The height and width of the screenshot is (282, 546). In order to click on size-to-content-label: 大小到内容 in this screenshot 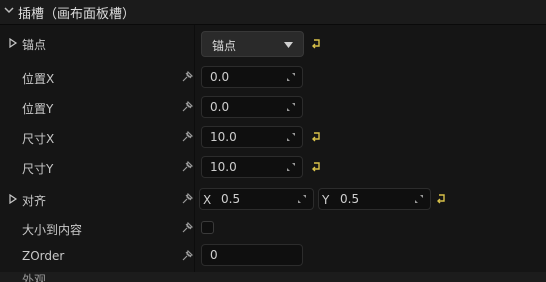, I will do `click(52, 230)`.